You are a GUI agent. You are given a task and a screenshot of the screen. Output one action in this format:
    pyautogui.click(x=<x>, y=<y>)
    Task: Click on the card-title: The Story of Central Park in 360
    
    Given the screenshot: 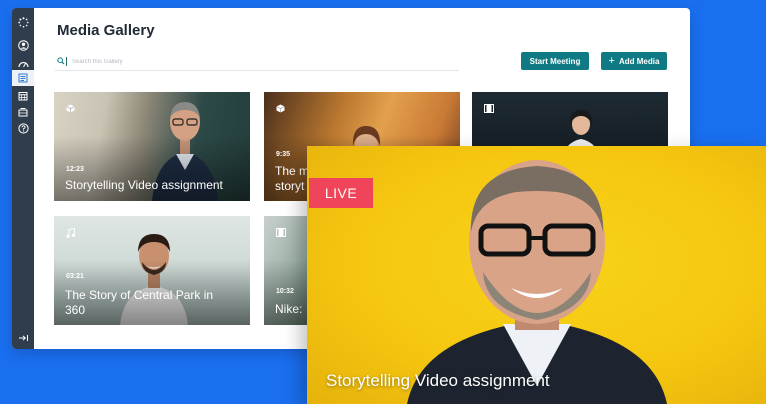 What is the action you would take?
    pyautogui.click(x=139, y=302)
    